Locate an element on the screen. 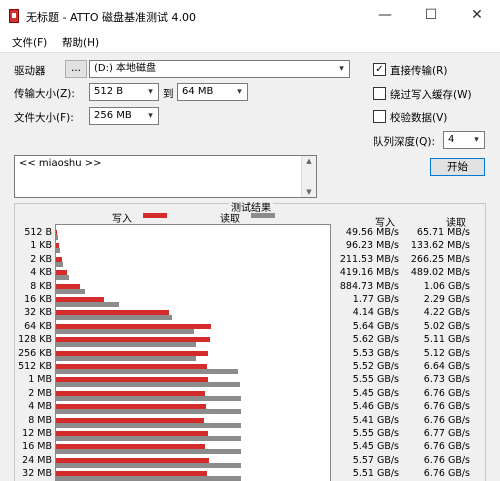 The height and width of the screenshot is (481, 500). read-speed-value: 266.25 MB/s is located at coordinates (440, 259).